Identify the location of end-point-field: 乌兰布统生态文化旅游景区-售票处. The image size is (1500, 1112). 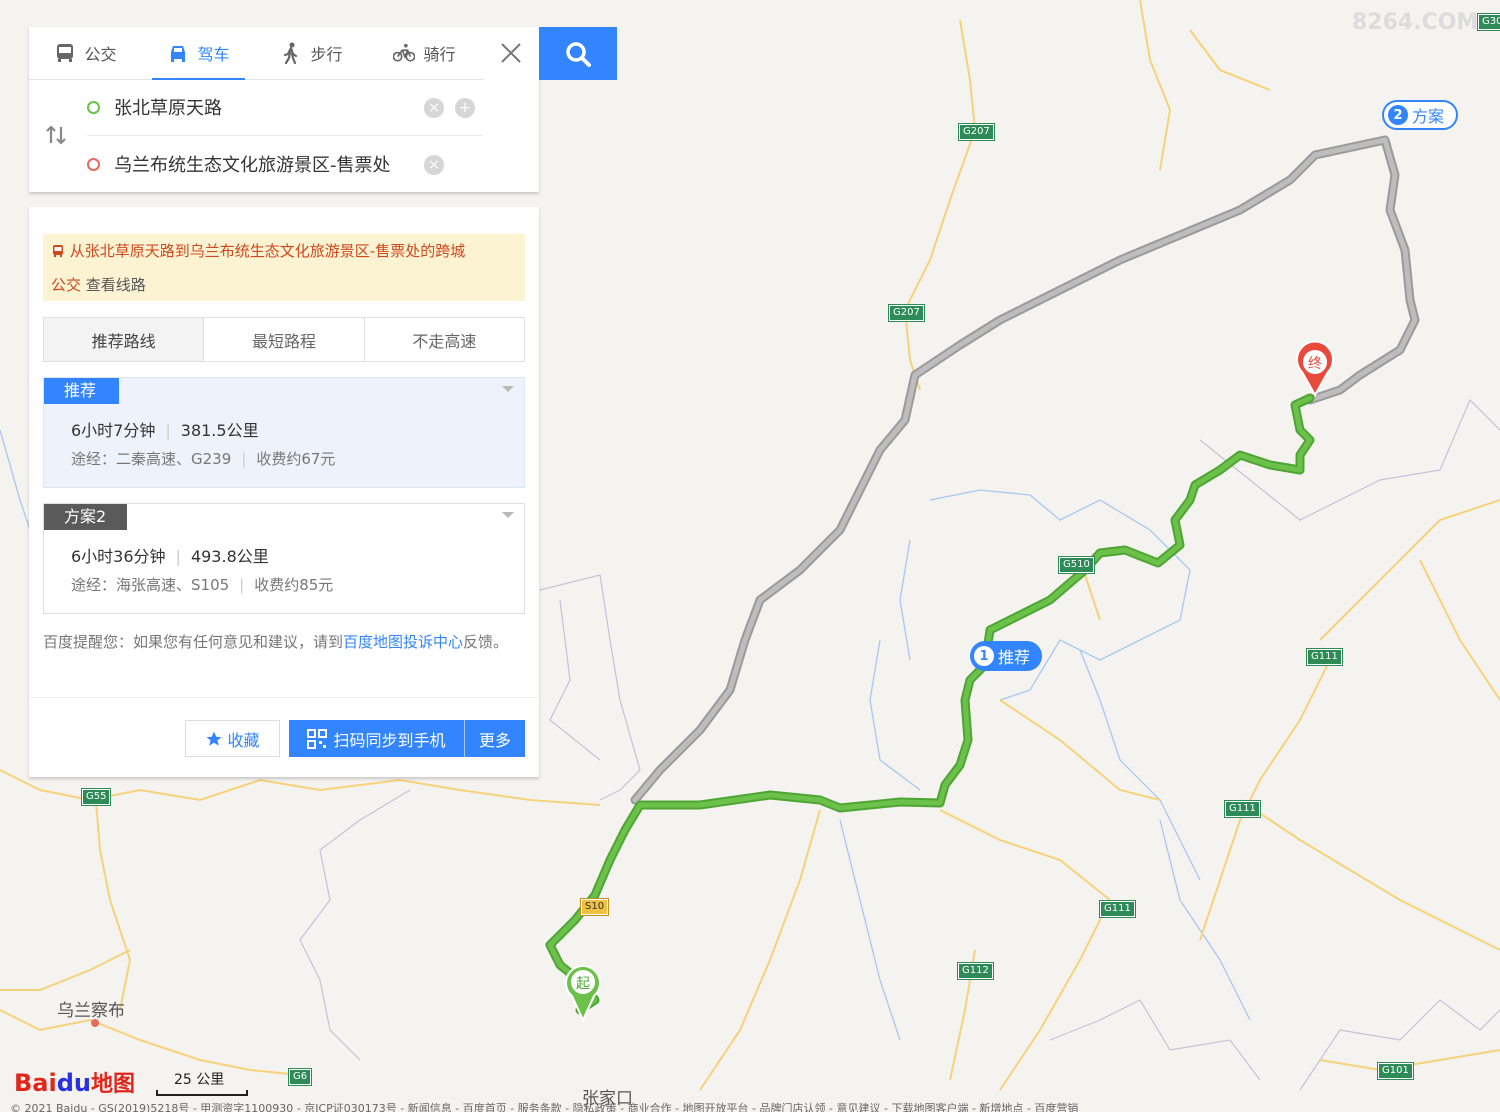
(284, 164).